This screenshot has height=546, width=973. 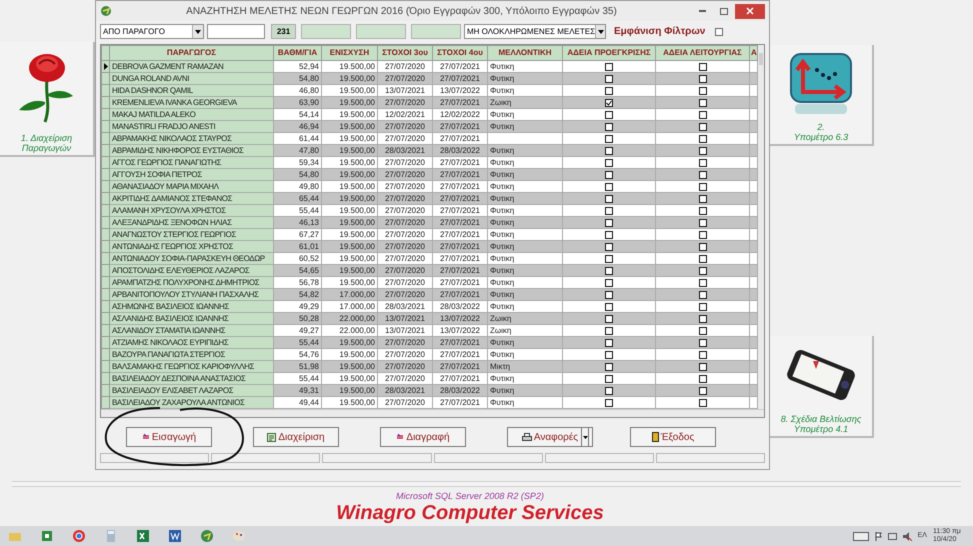 What do you see at coordinates (535, 31) in the screenshot?
I see `dropdown: ΜΗ ΟΛΟΚΛΗΡΩΜΕΝΕΣ ΜΕΛΕΤΕΣ` at bounding box center [535, 31].